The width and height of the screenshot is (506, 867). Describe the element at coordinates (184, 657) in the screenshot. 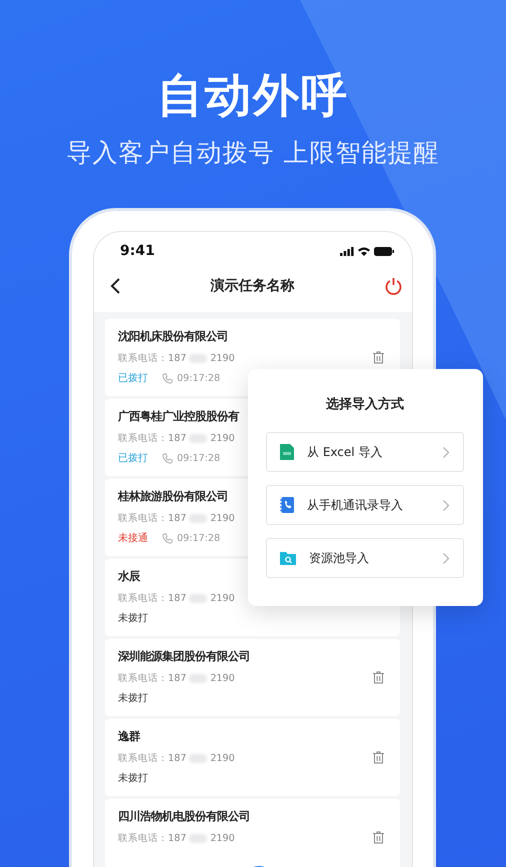

I see `contact-name: 深圳能源集团股份有限公司` at that location.